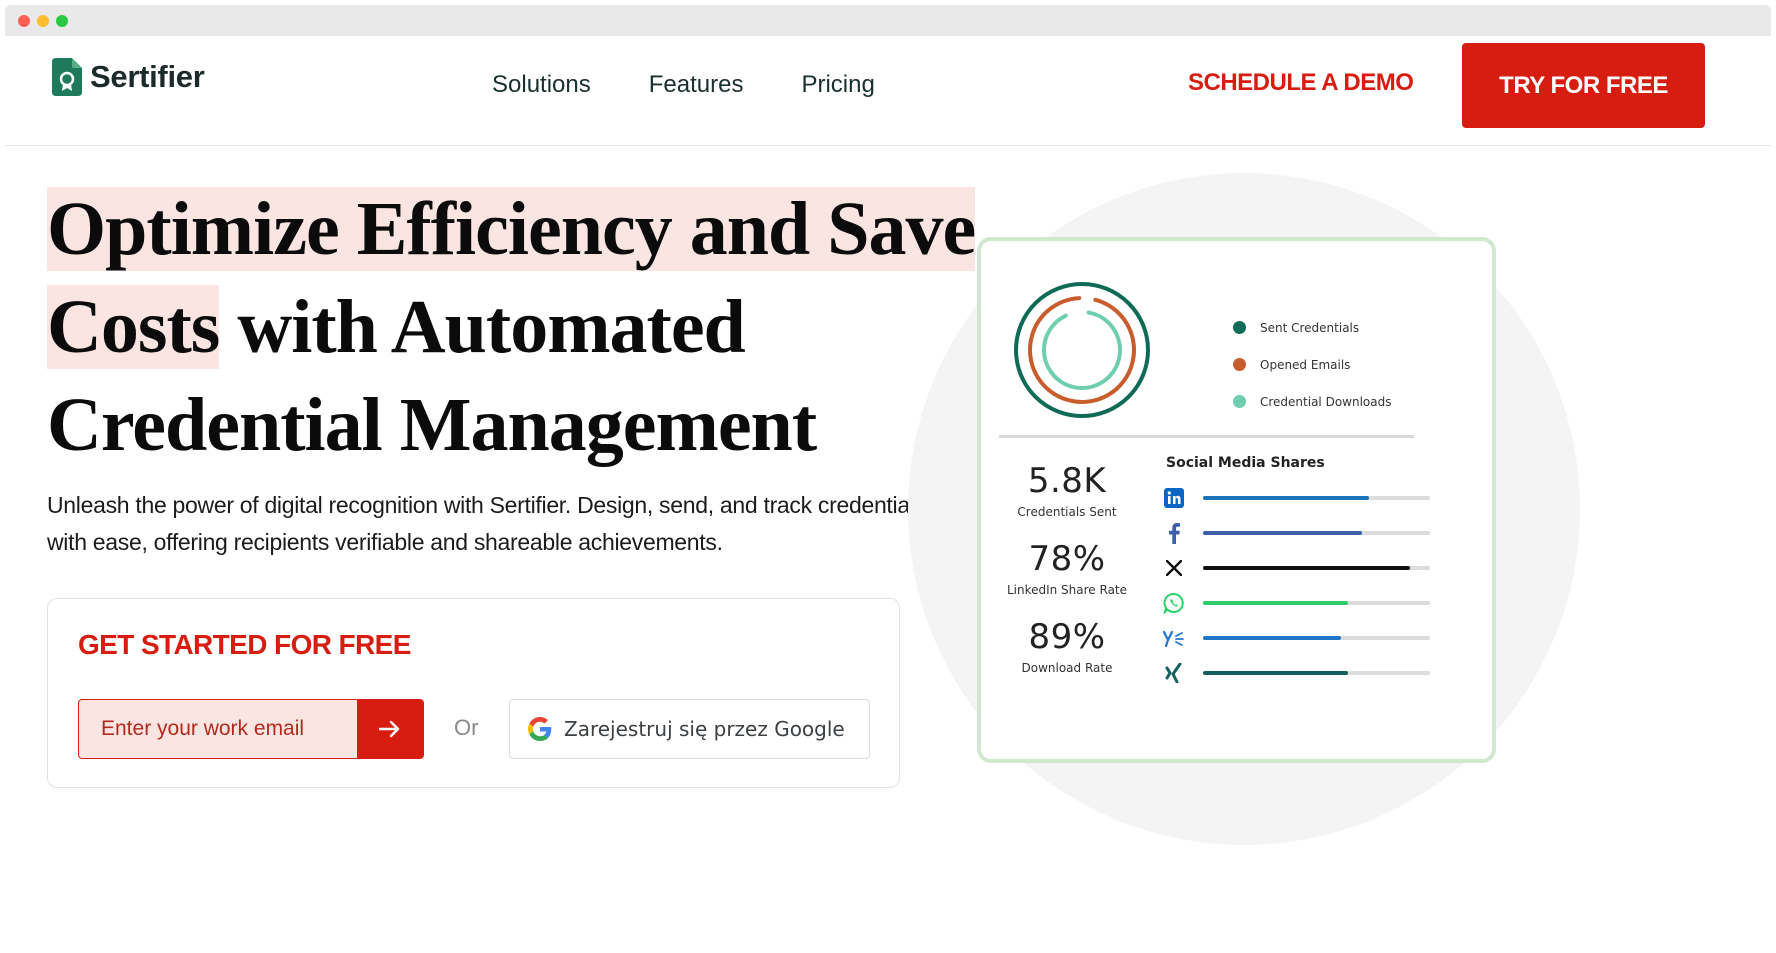 The height and width of the screenshot is (953, 1776). Describe the element at coordinates (1305, 364) in the screenshot. I see `legend-label: Opened Emails` at that location.